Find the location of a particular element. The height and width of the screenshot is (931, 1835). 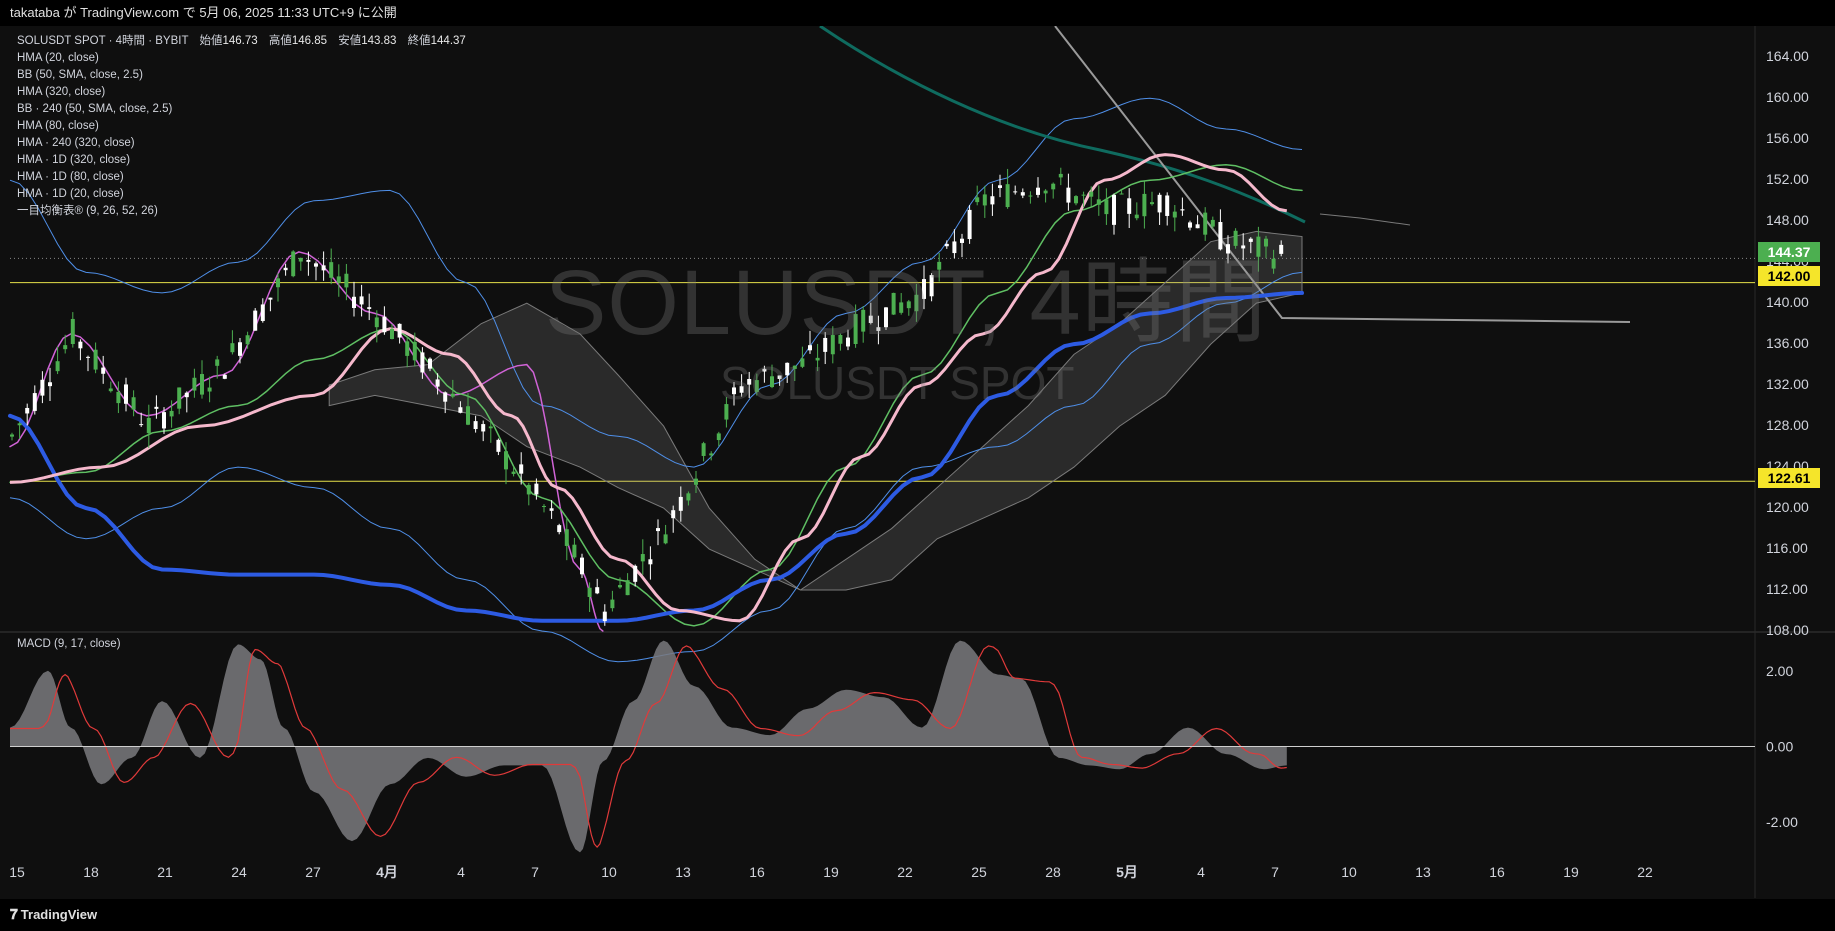

high-value: 146.85 is located at coordinates (309, 41).